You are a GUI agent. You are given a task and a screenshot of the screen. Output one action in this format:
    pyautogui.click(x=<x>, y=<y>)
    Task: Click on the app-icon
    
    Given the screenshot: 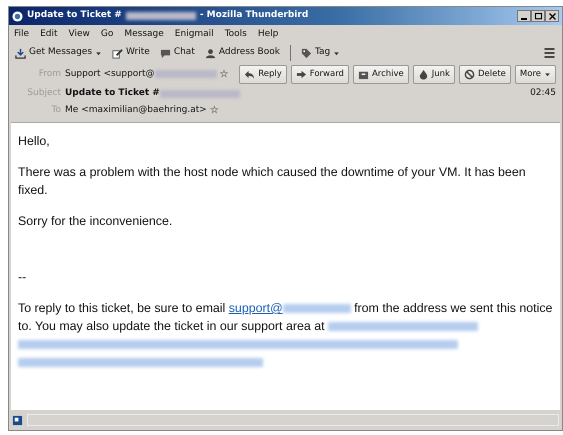 What is the action you would take?
    pyautogui.click(x=17, y=16)
    